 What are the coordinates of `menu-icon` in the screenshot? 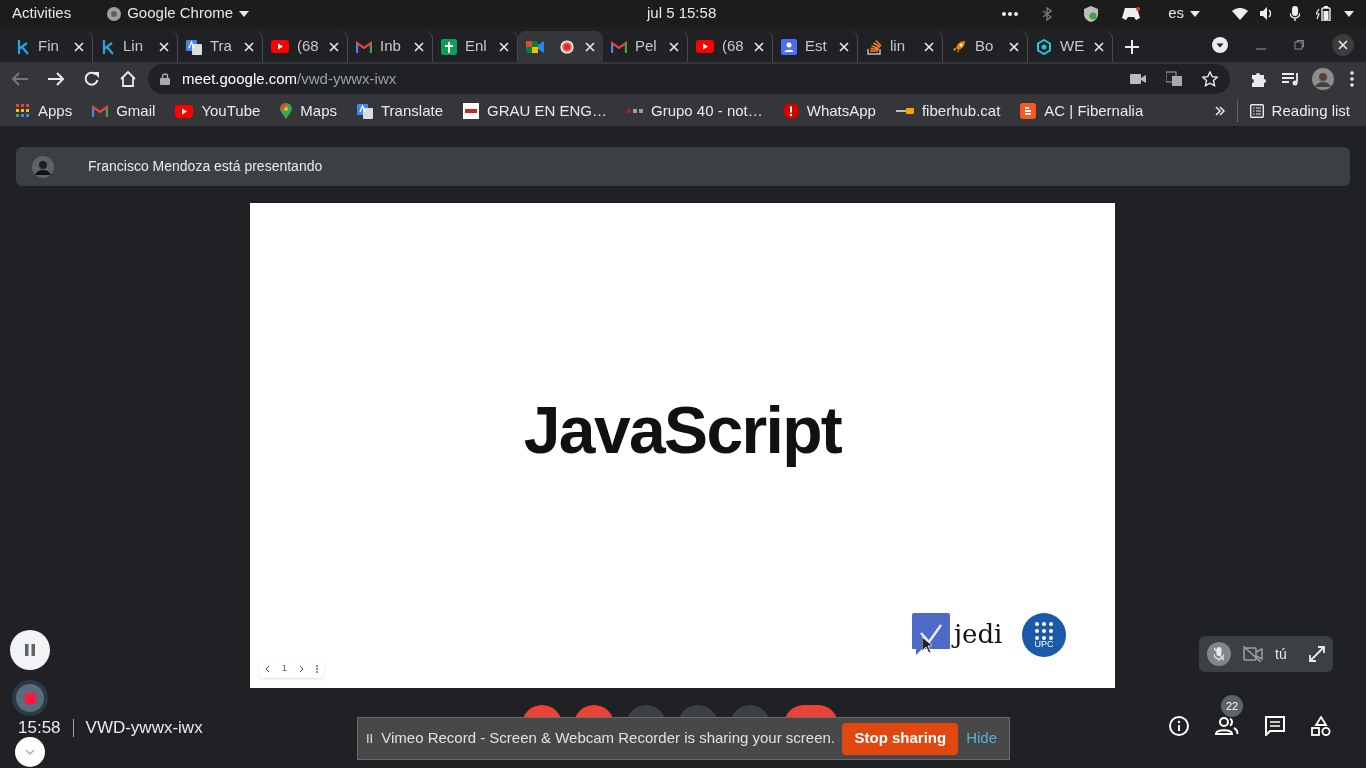 It's located at (1352, 79).